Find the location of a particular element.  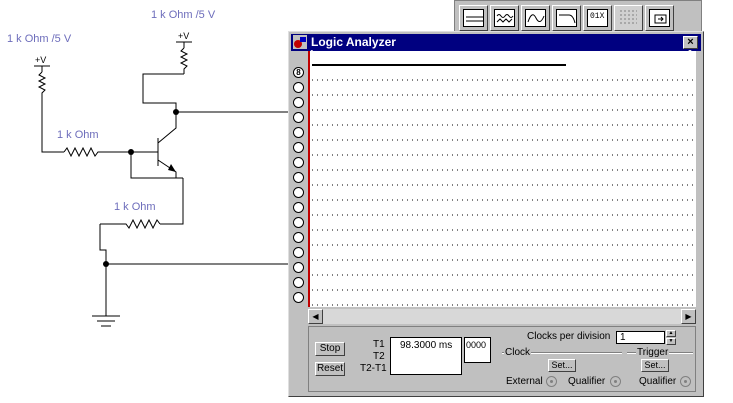

function-generator-icon is located at coordinates (505, 18).